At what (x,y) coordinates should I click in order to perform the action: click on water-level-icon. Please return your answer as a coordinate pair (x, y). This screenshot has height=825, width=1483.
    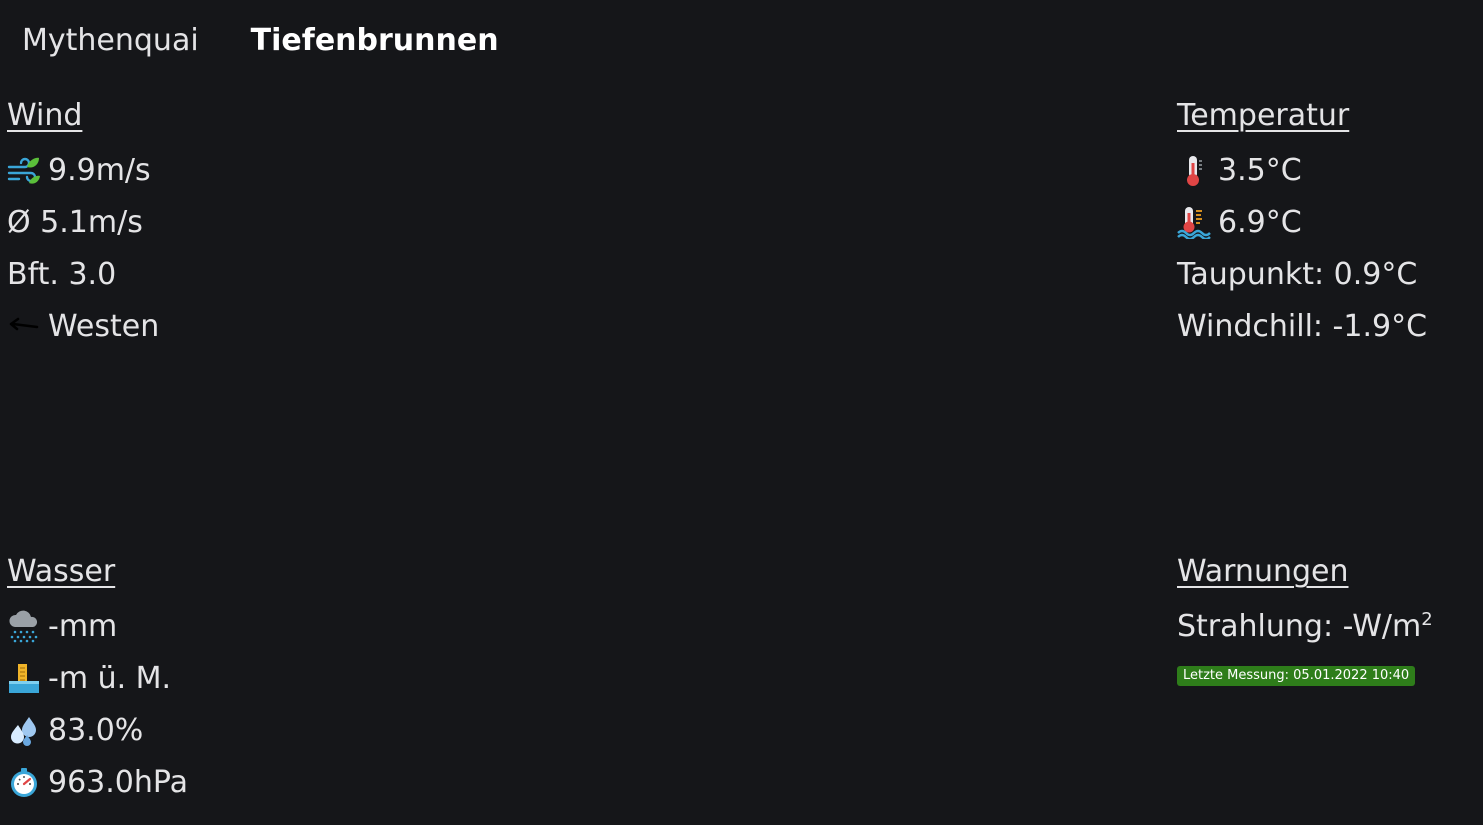
    Looking at the image, I should click on (24, 678).